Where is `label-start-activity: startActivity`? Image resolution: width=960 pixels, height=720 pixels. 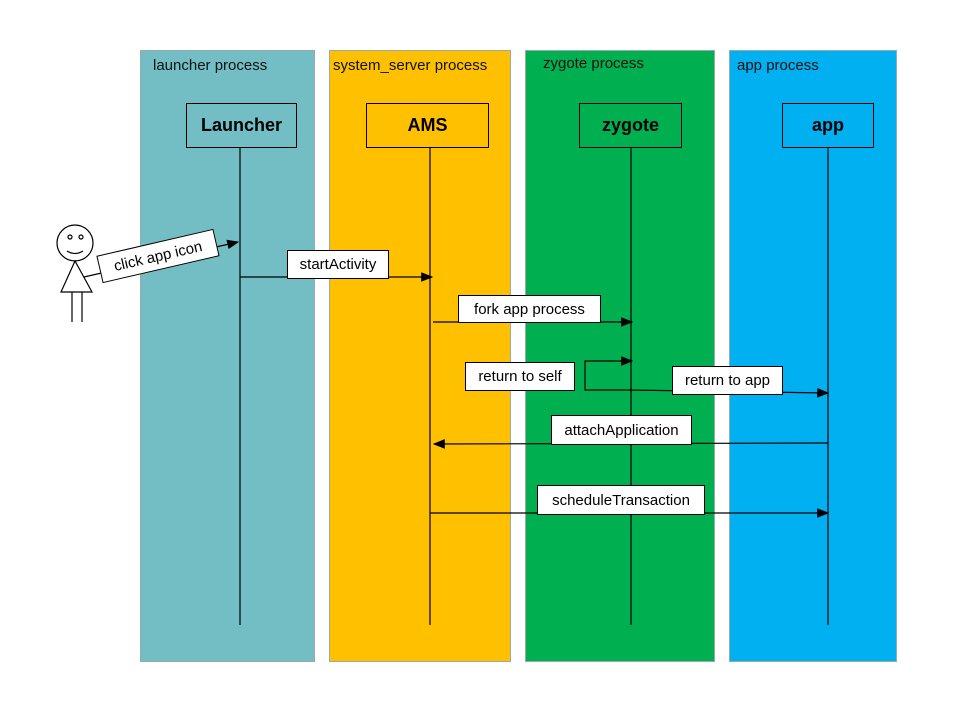
label-start-activity: startActivity is located at coordinates (338, 264).